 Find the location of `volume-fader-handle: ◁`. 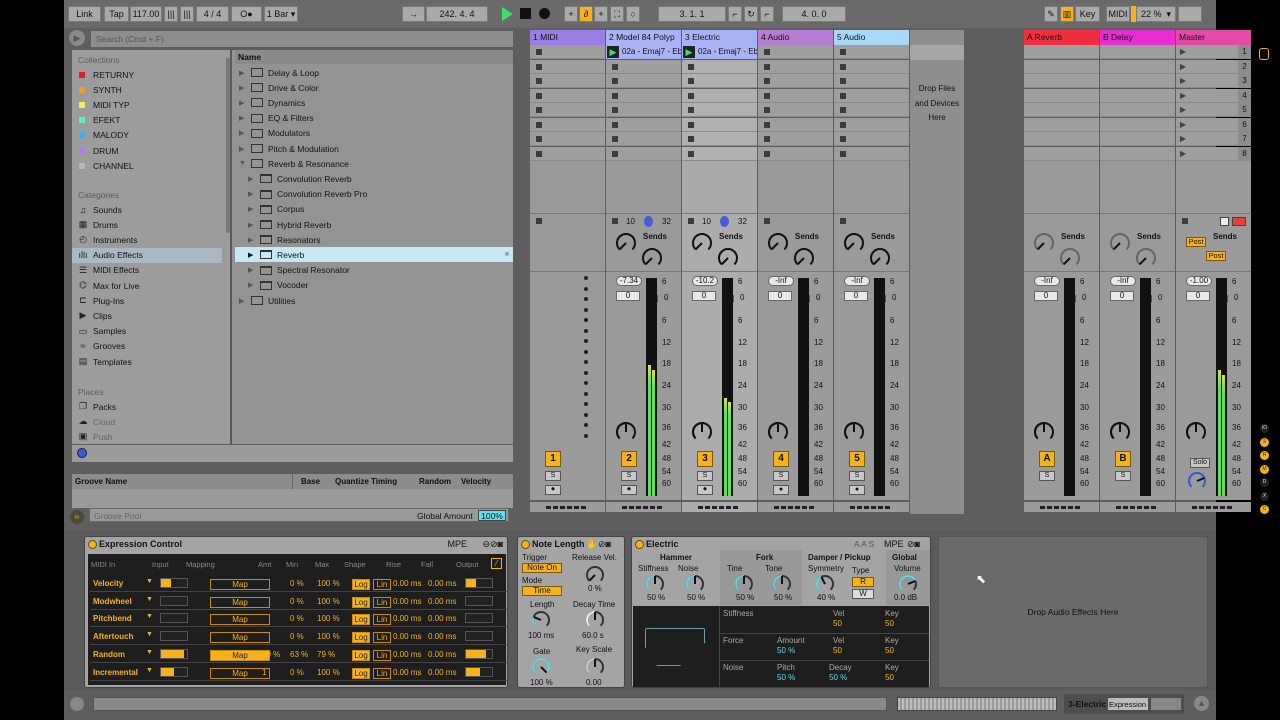

volume-fader-handle: ◁ is located at coordinates (1224, 298).